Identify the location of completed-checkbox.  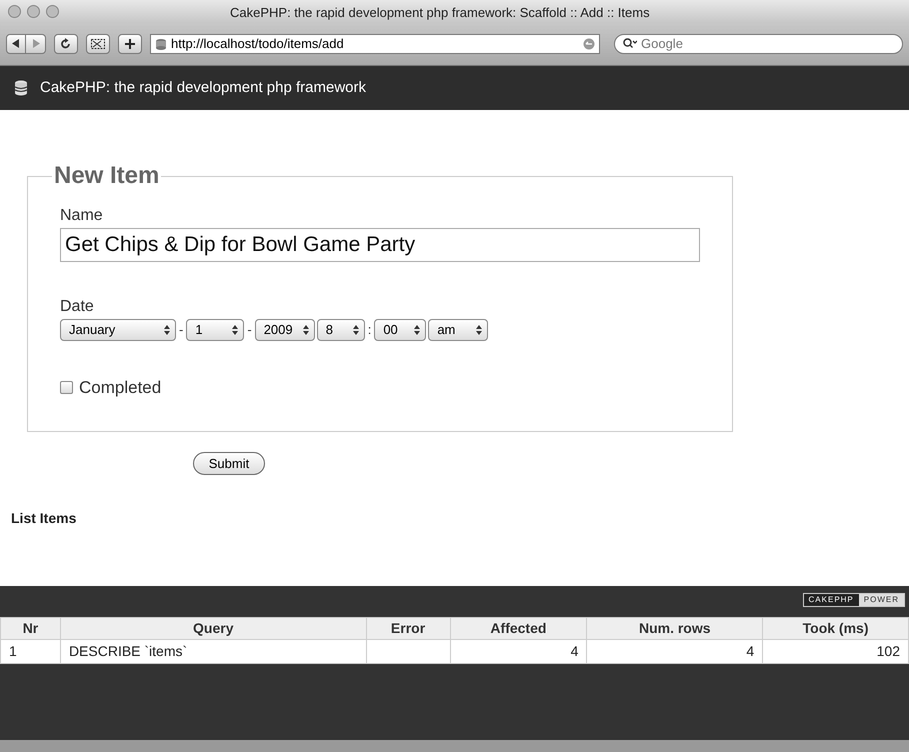
(66, 387).